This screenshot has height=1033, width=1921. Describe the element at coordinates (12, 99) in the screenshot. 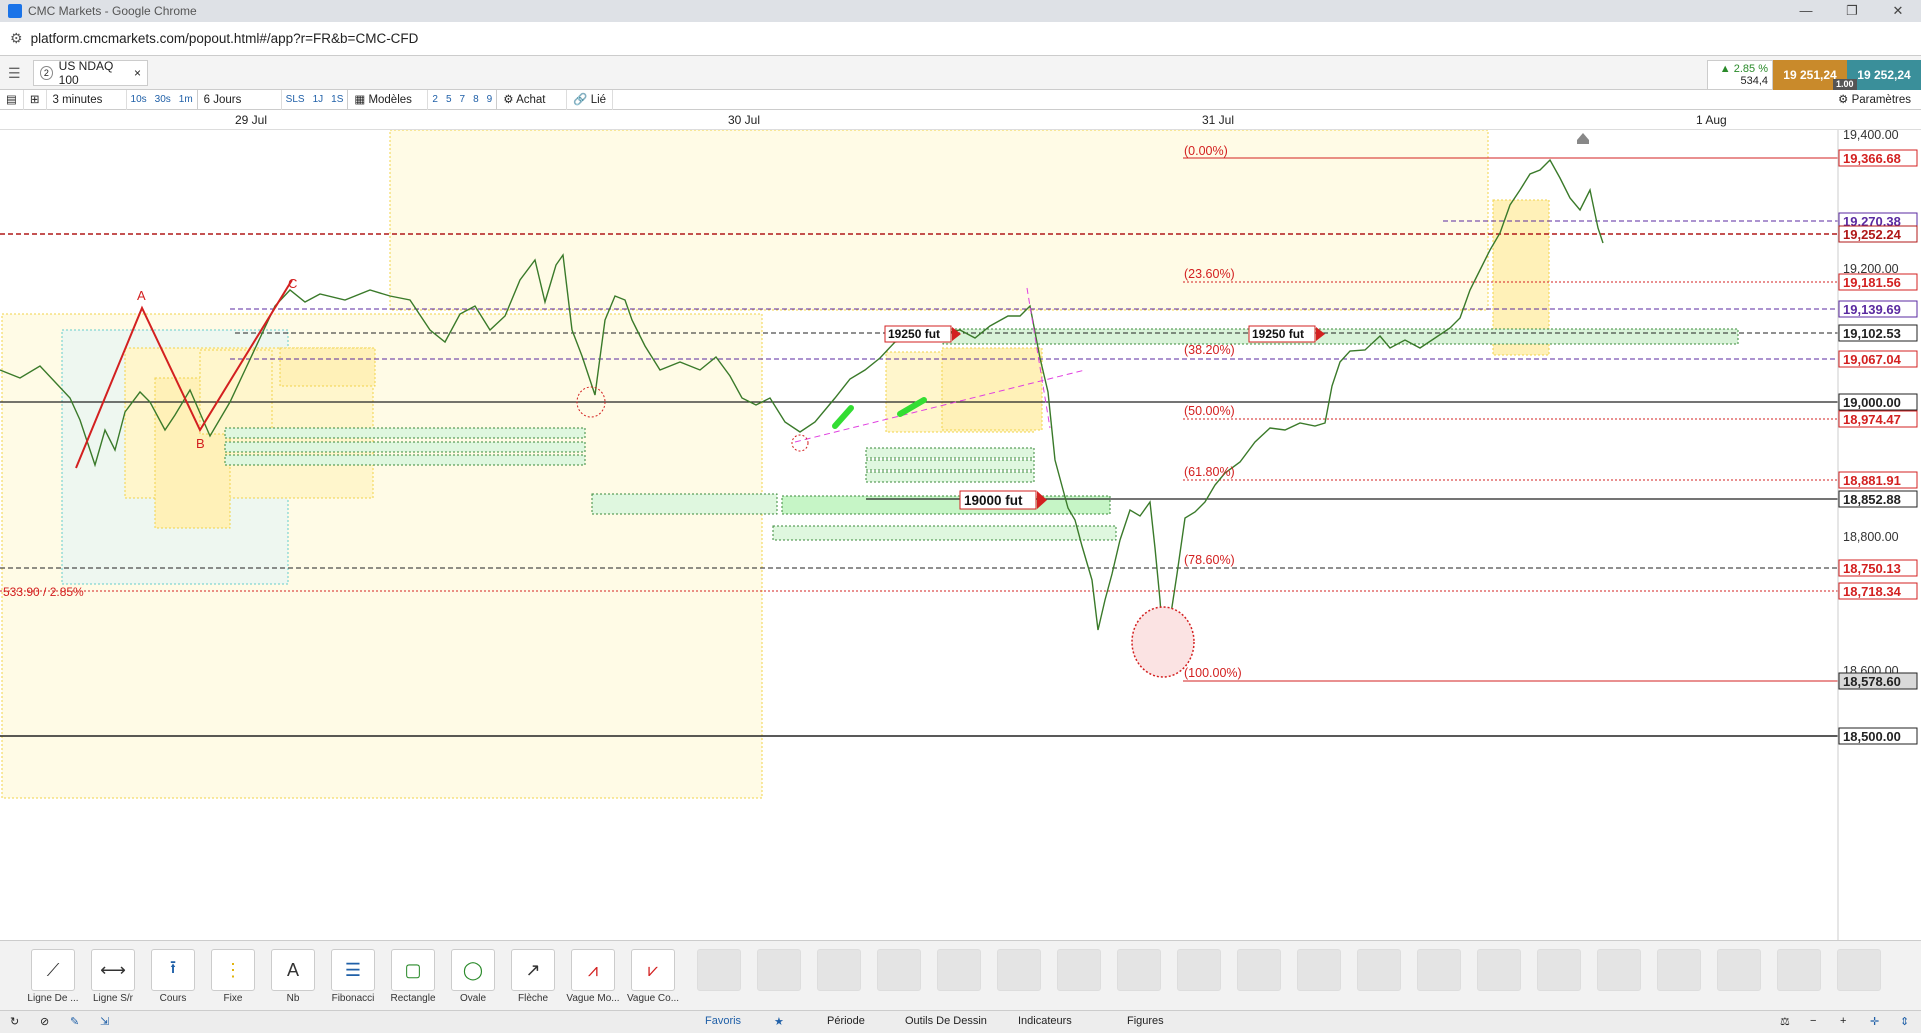

I see `list-view-icon: ▤` at that location.